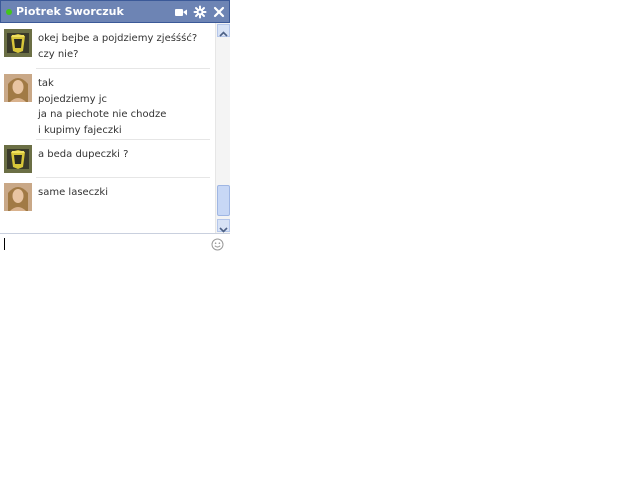  Describe the element at coordinates (181, 12) in the screenshot. I see `video-call-icon` at that location.